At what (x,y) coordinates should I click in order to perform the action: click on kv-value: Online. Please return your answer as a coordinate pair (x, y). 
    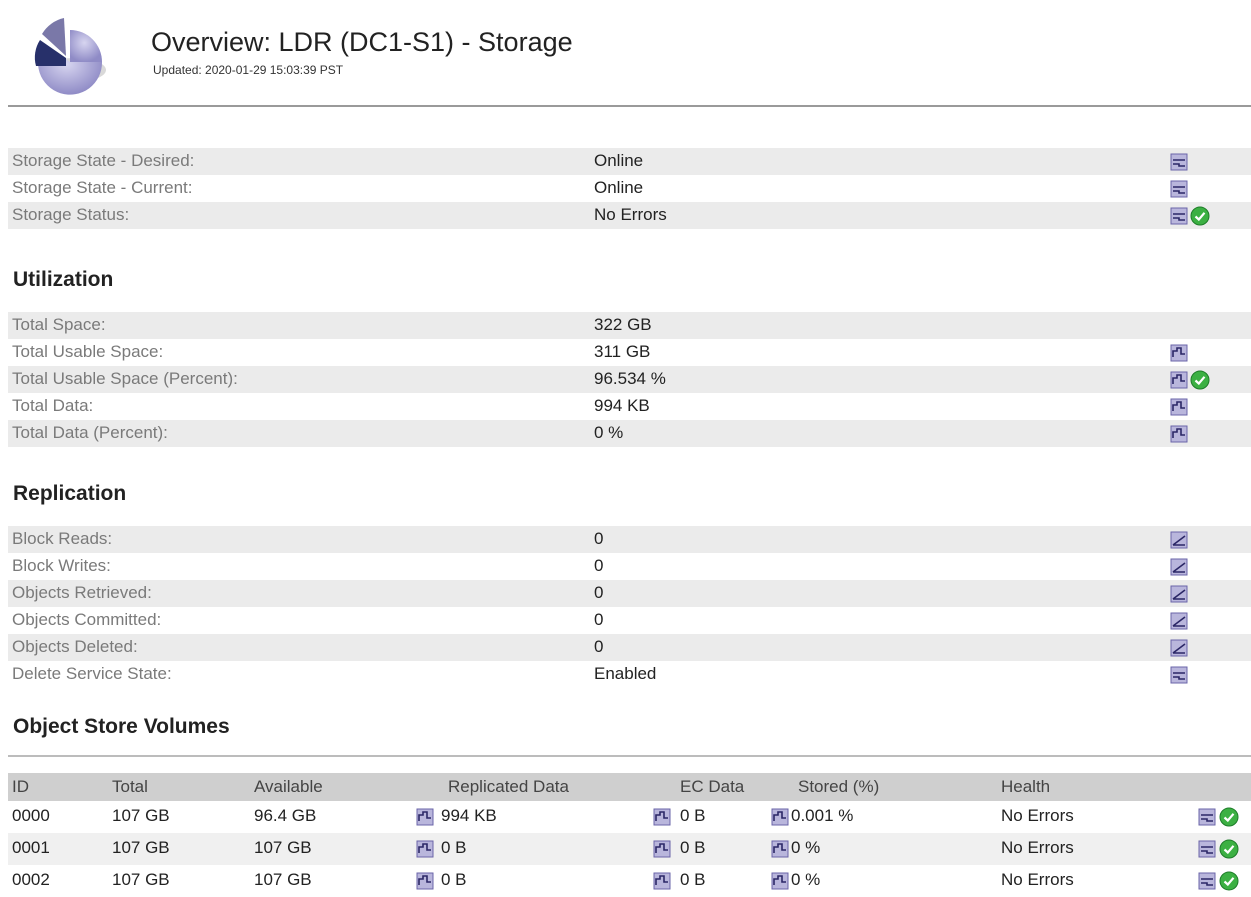
    Looking at the image, I should click on (619, 187).